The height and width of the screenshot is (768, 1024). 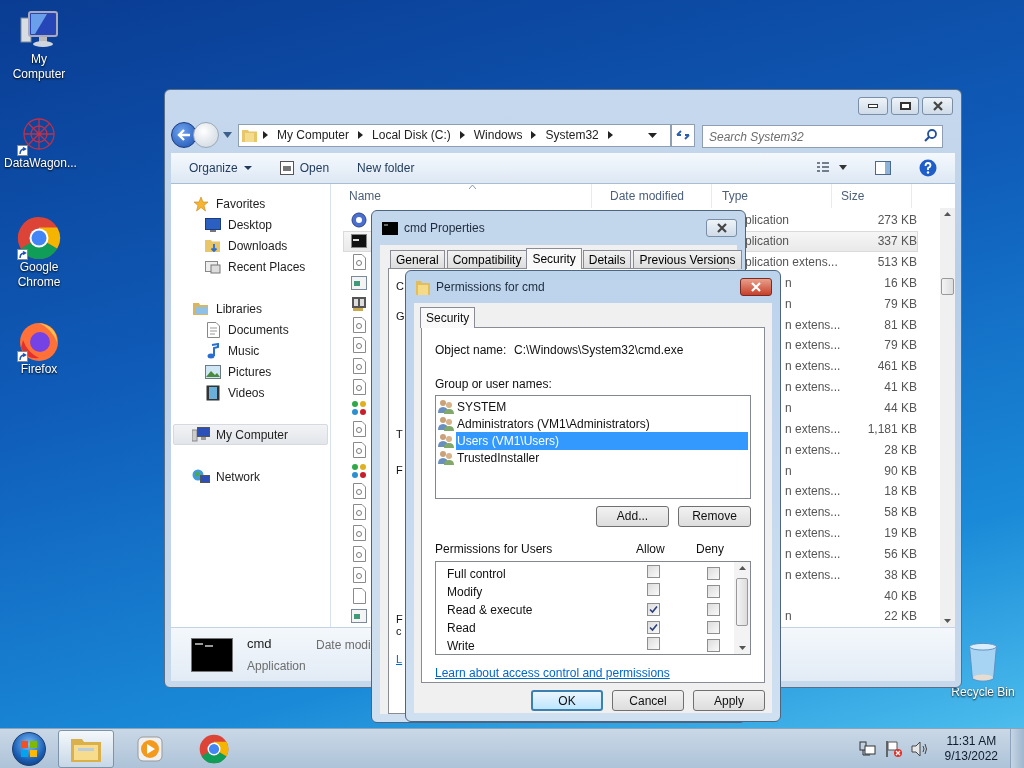 I want to click on size-cell-text: 273 KB, so click(x=896, y=221).